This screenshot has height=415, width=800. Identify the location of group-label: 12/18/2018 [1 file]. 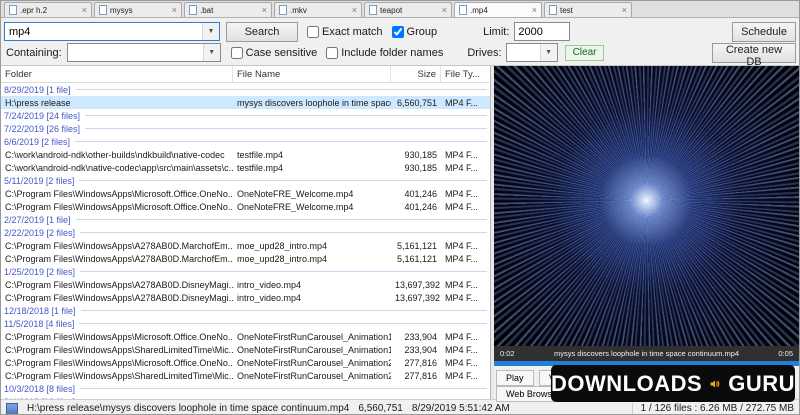
(40, 310).